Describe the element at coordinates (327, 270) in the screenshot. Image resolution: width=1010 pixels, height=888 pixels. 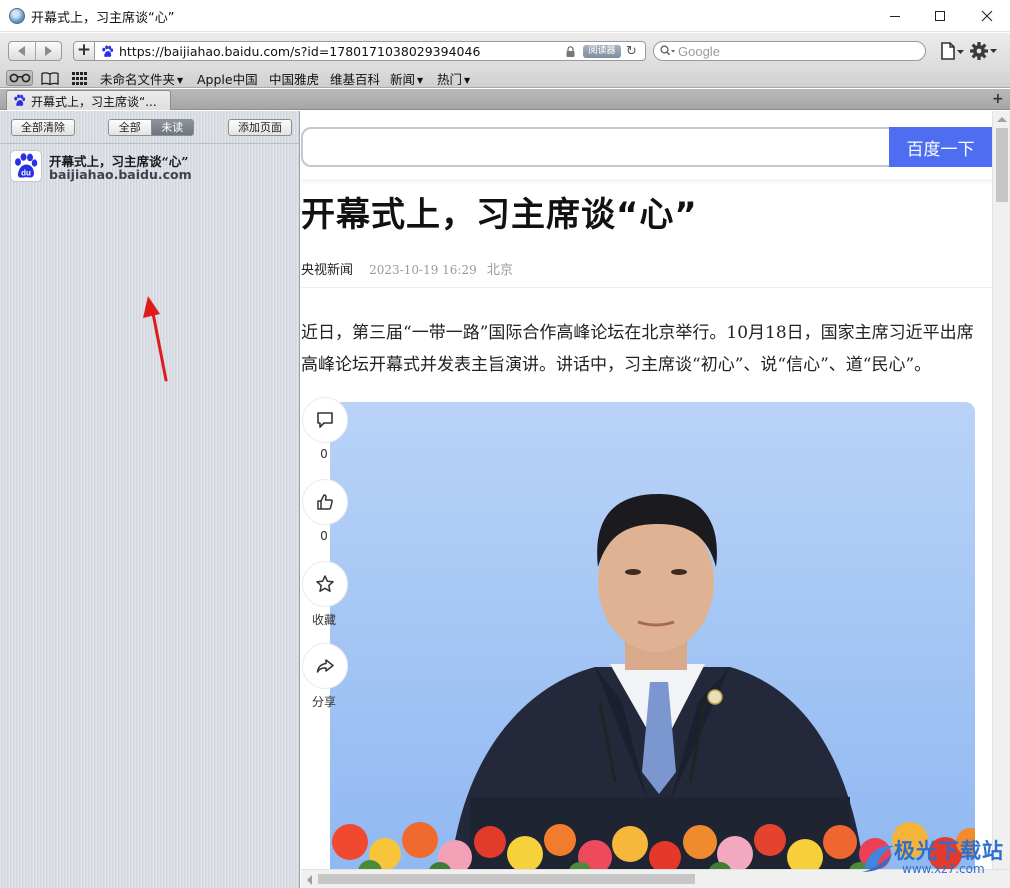
I see `article-source: 央视新闻` at that location.